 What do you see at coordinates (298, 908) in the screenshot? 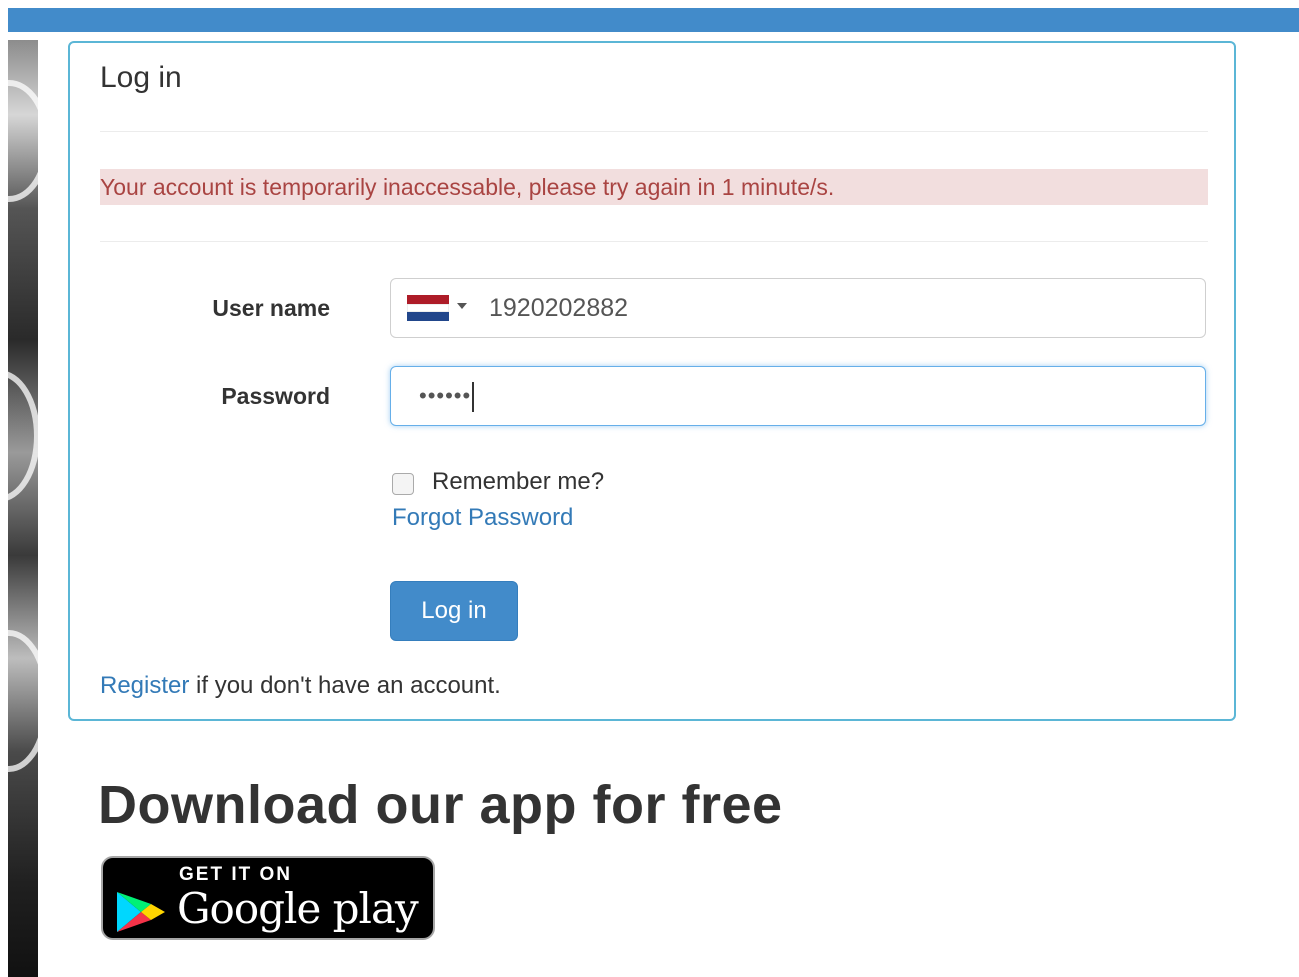
I see `badge-big-text: Google play` at bounding box center [298, 908].